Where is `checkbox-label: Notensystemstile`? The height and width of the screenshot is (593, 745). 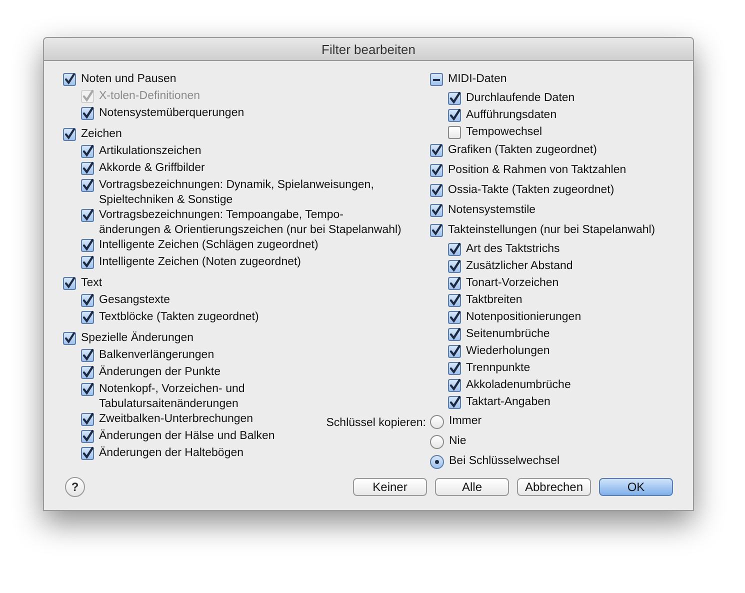 checkbox-label: Notensystemstile is located at coordinates (492, 210).